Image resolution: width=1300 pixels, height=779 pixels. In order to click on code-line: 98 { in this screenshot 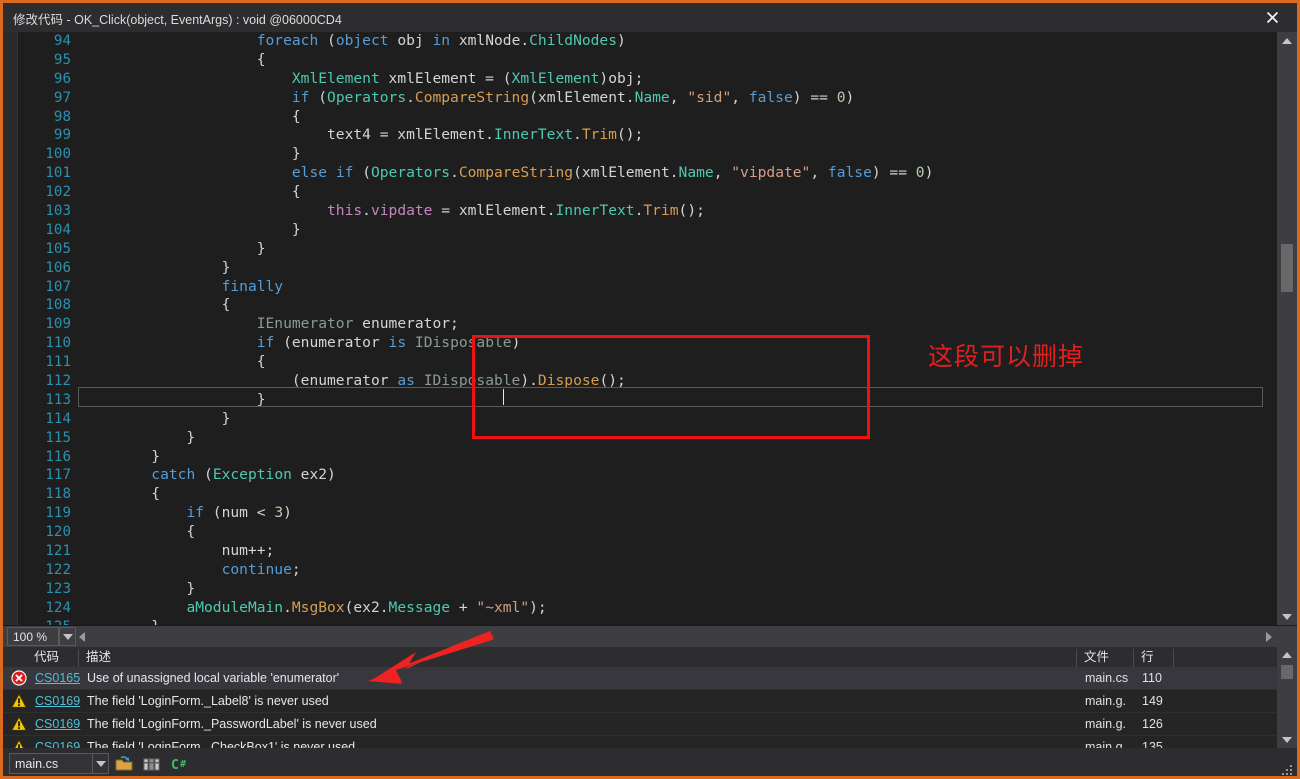, I will do `click(647, 117)`.